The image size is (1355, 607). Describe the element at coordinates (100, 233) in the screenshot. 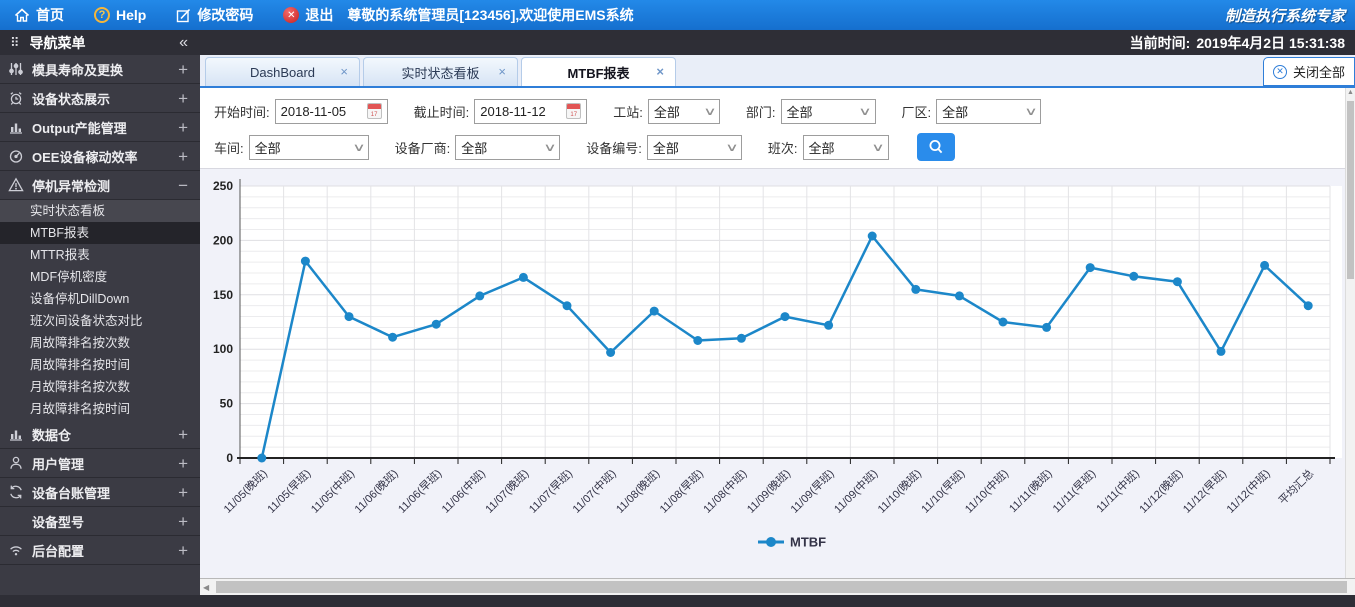

I see `sidebar-subitem: MTBF报表` at that location.